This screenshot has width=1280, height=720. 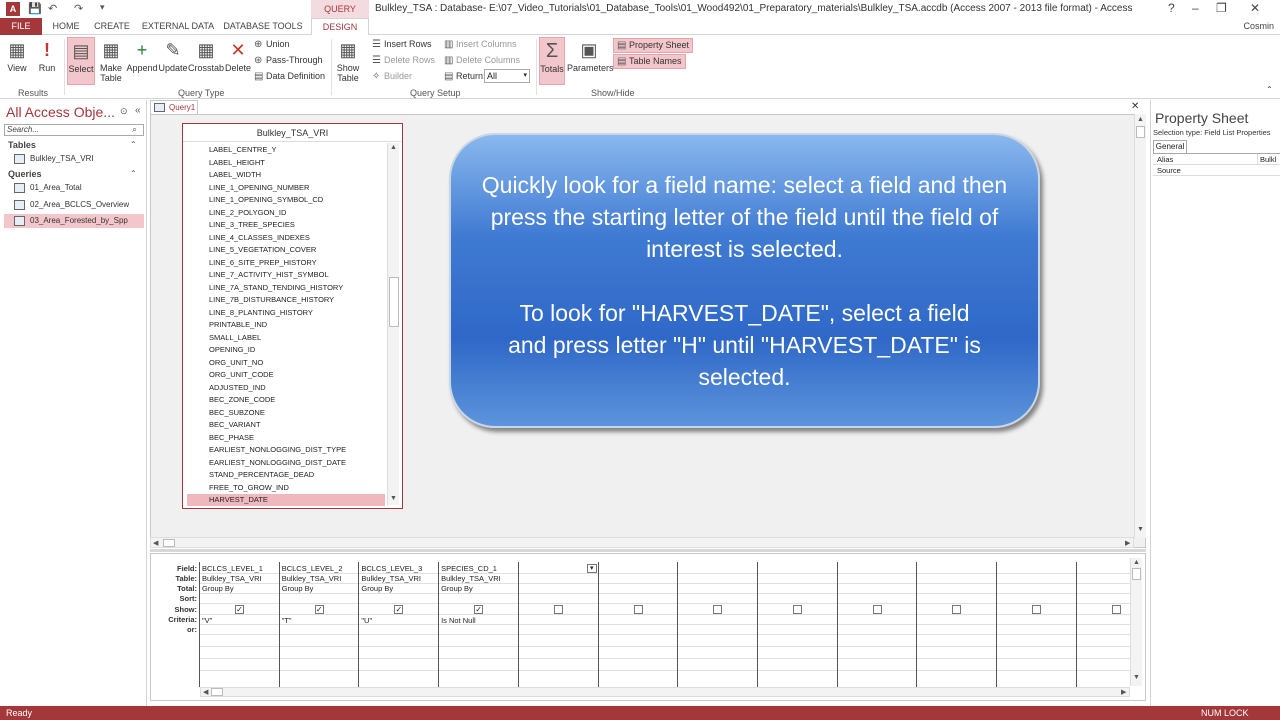 What do you see at coordinates (286, 425) in the screenshot?
I see `field-list-item: BEC_VARIANT` at bounding box center [286, 425].